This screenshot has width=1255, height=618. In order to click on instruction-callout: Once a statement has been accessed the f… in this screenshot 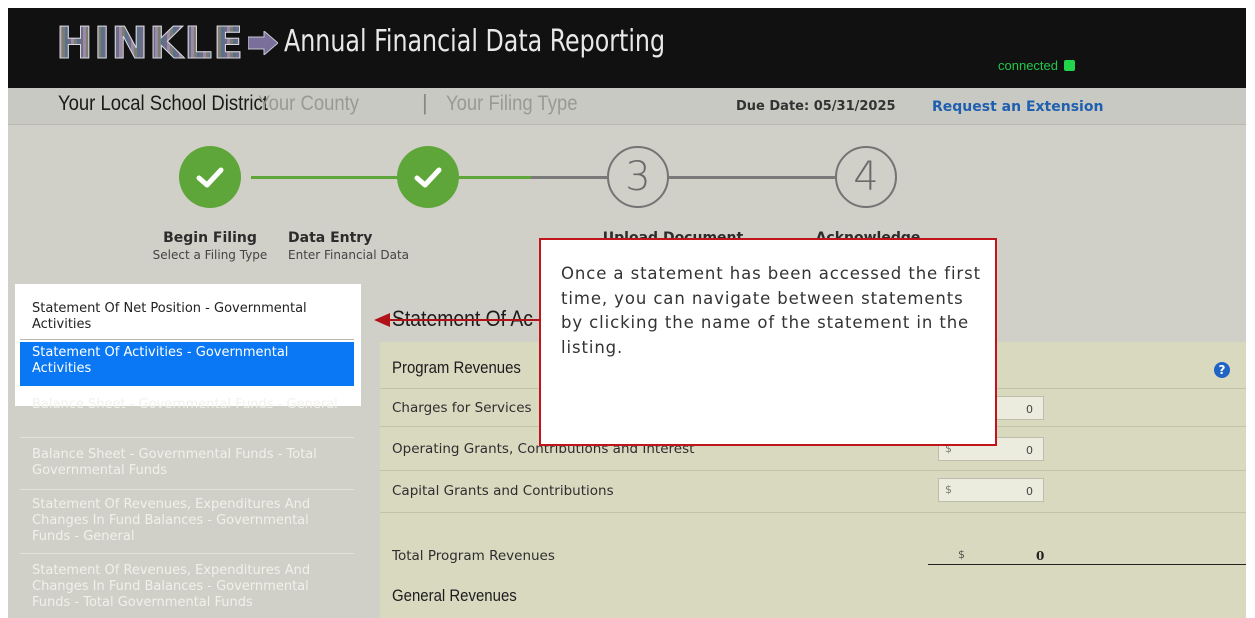, I will do `click(768, 342)`.